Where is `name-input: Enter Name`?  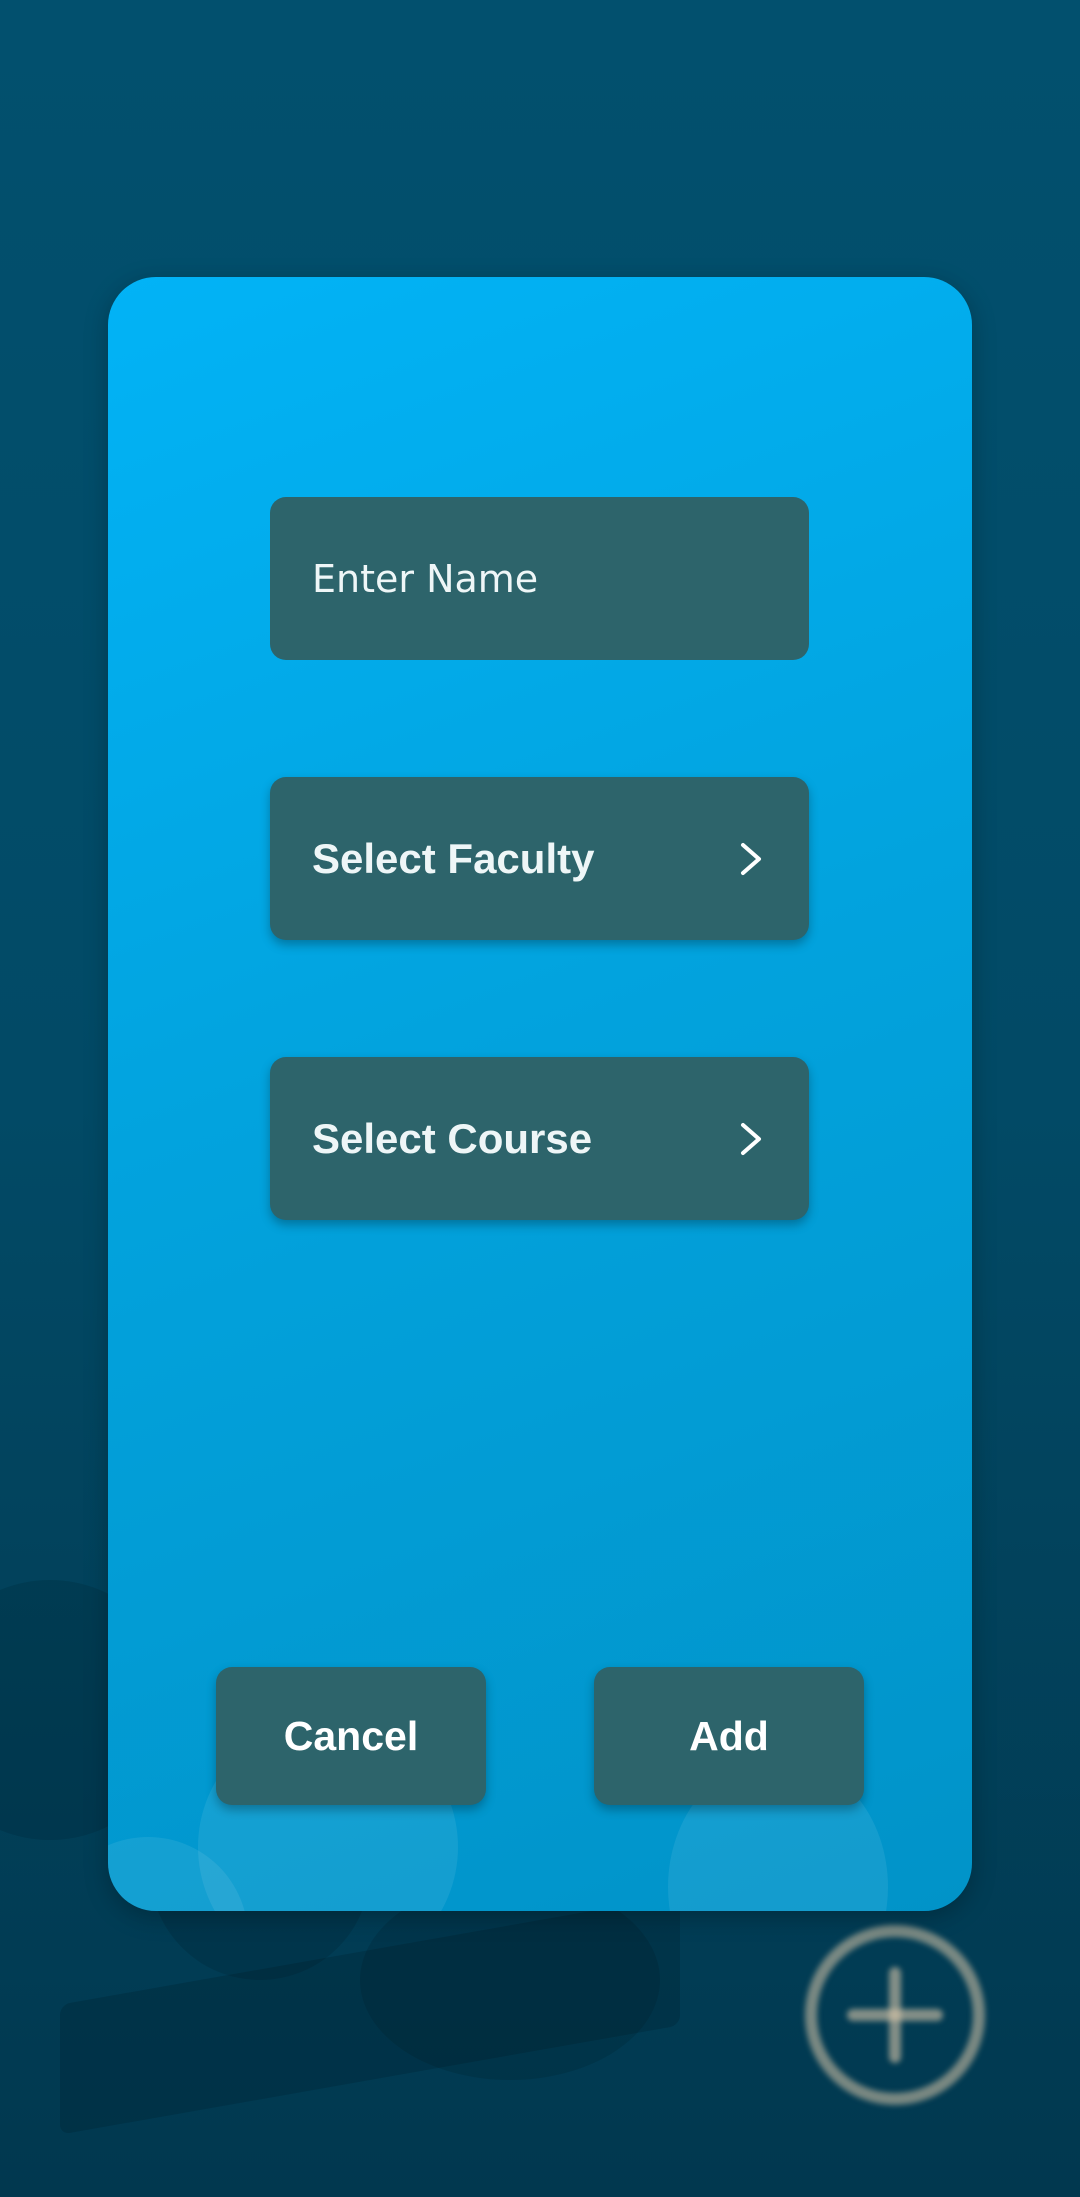
name-input: Enter Name is located at coordinates (539, 578).